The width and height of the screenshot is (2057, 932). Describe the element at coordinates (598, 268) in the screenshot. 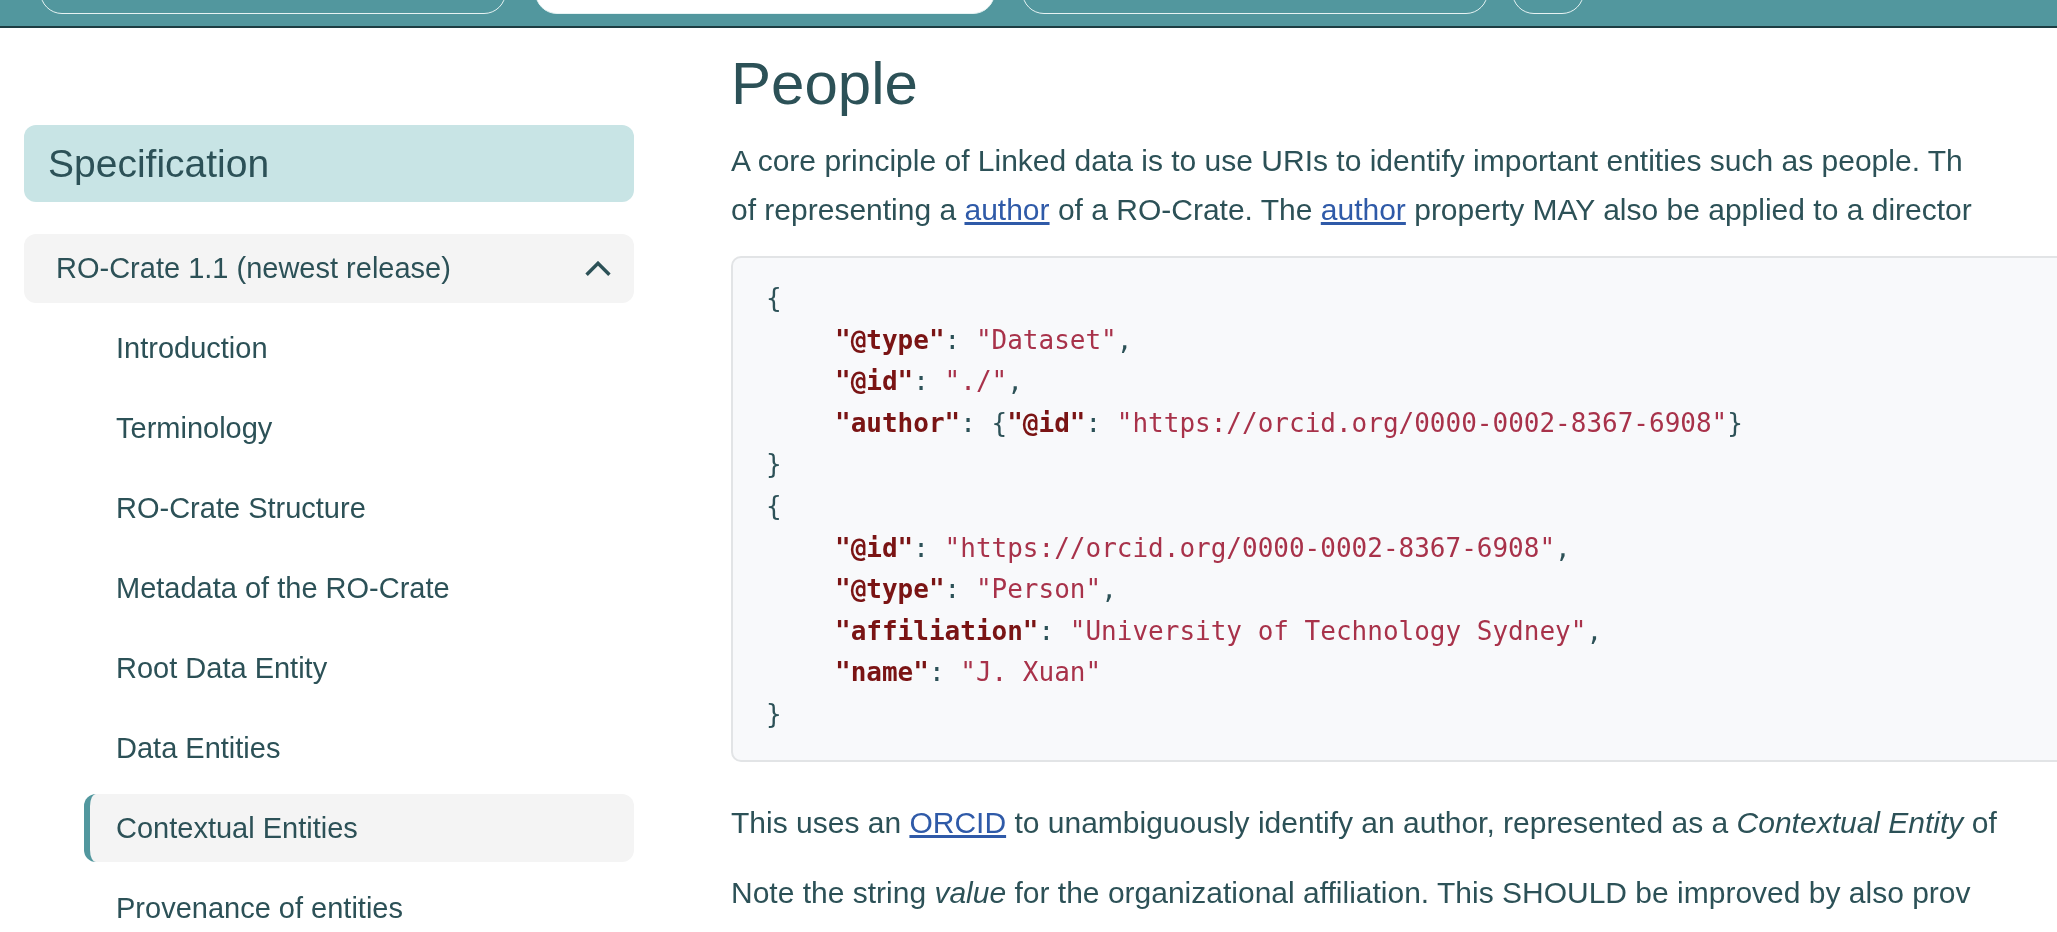

I see `chevron-icon` at that location.